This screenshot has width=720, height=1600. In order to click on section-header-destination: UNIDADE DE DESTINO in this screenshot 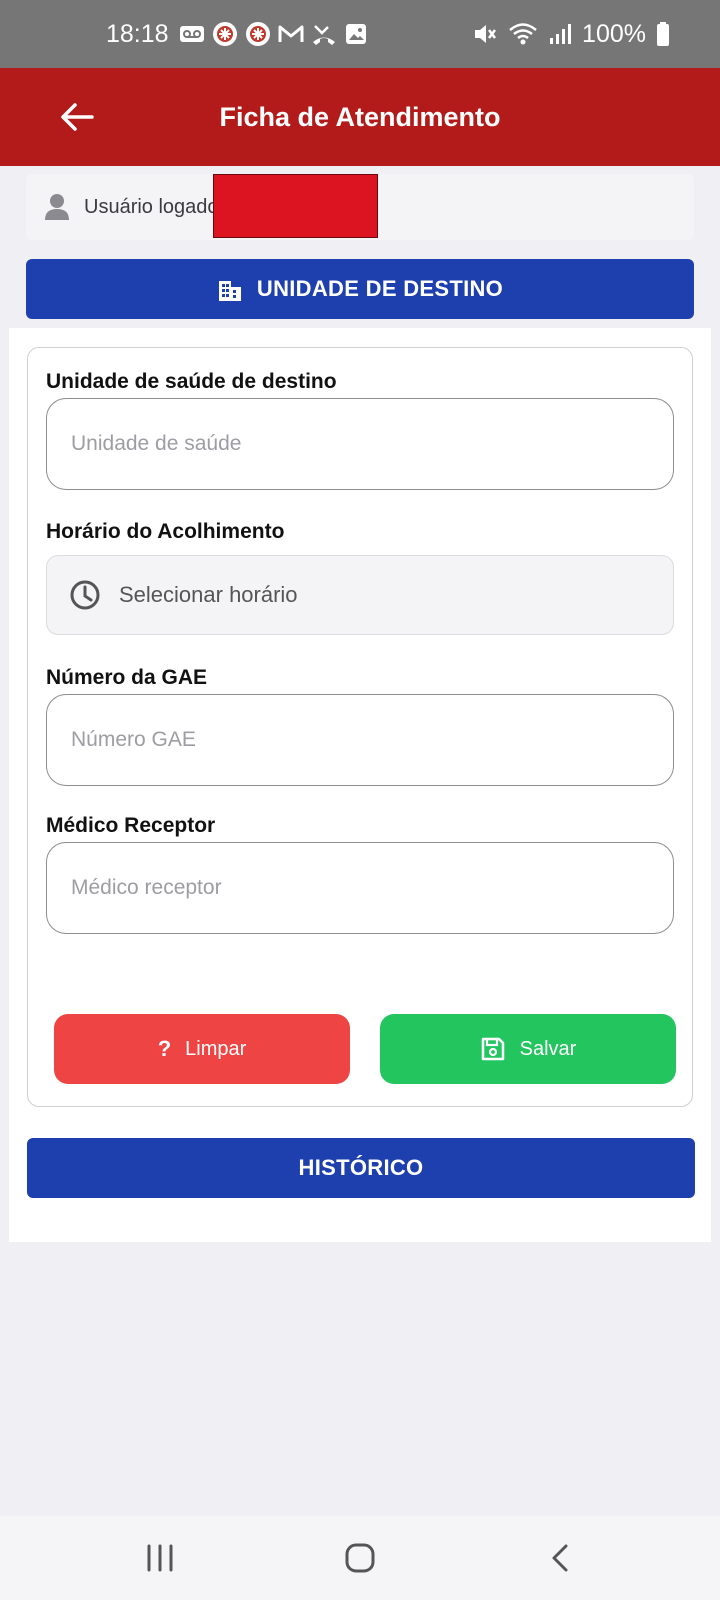, I will do `click(360, 289)`.